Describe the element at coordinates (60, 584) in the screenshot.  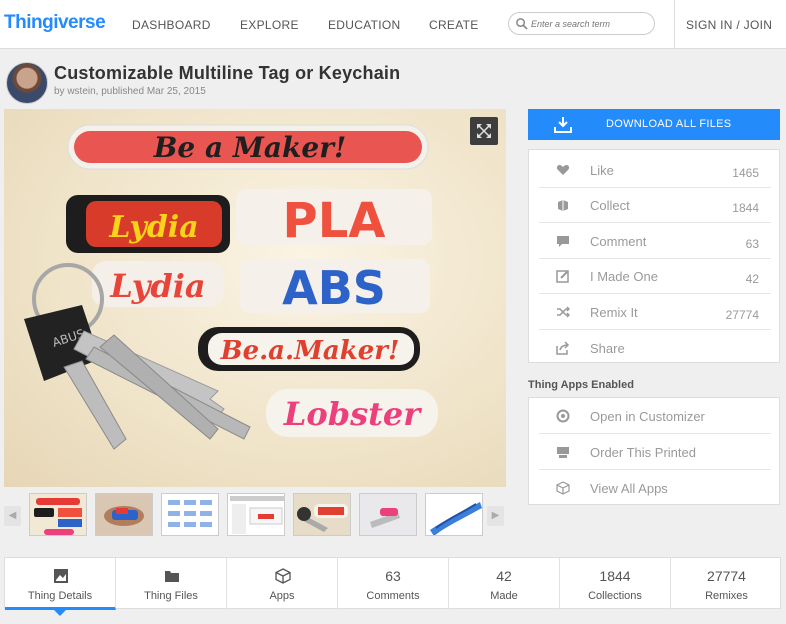
I see `tab-thing-details: Thing Details` at that location.